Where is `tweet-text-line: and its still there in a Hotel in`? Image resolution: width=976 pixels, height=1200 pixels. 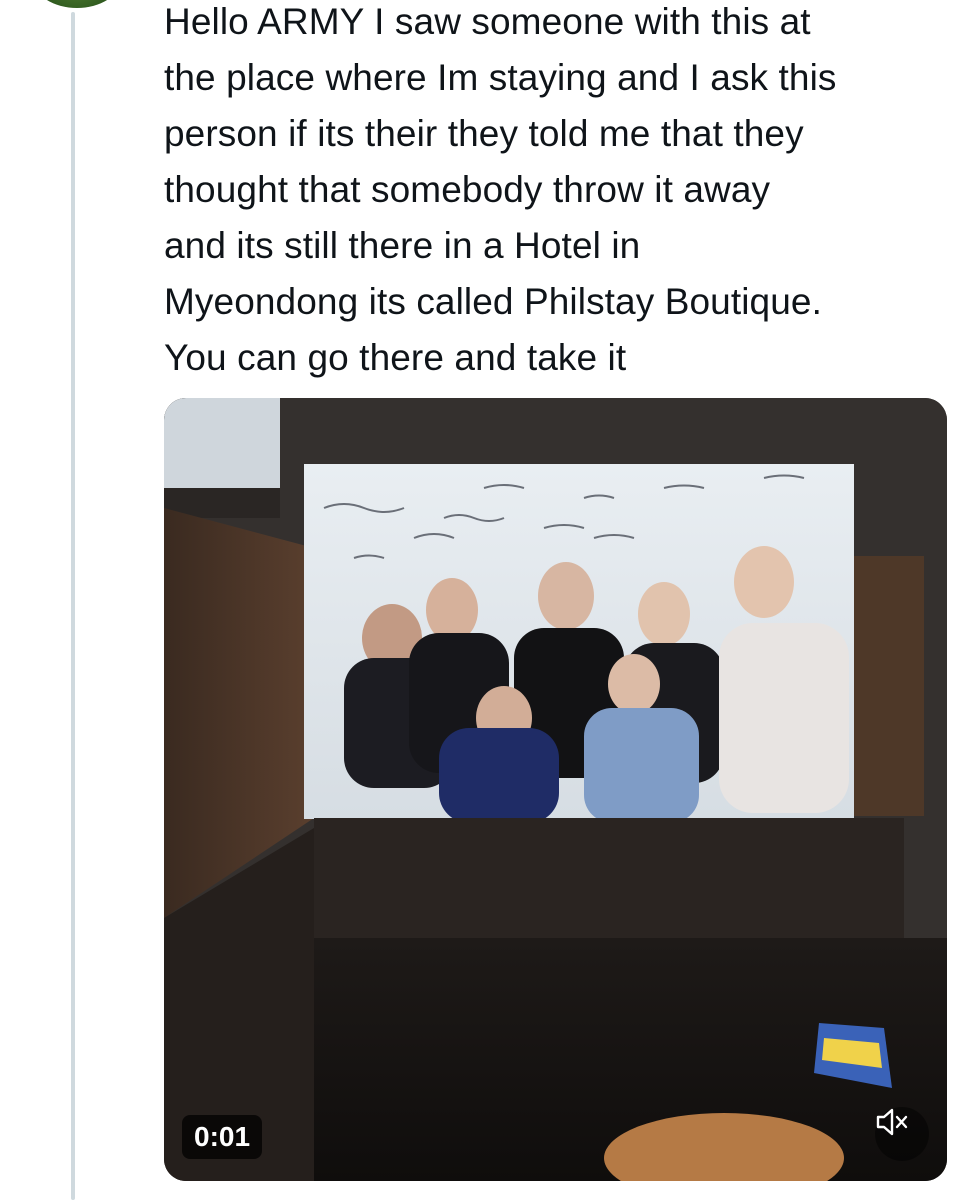
tweet-text-line: and its still there in a Hotel in is located at coordinates (402, 245).